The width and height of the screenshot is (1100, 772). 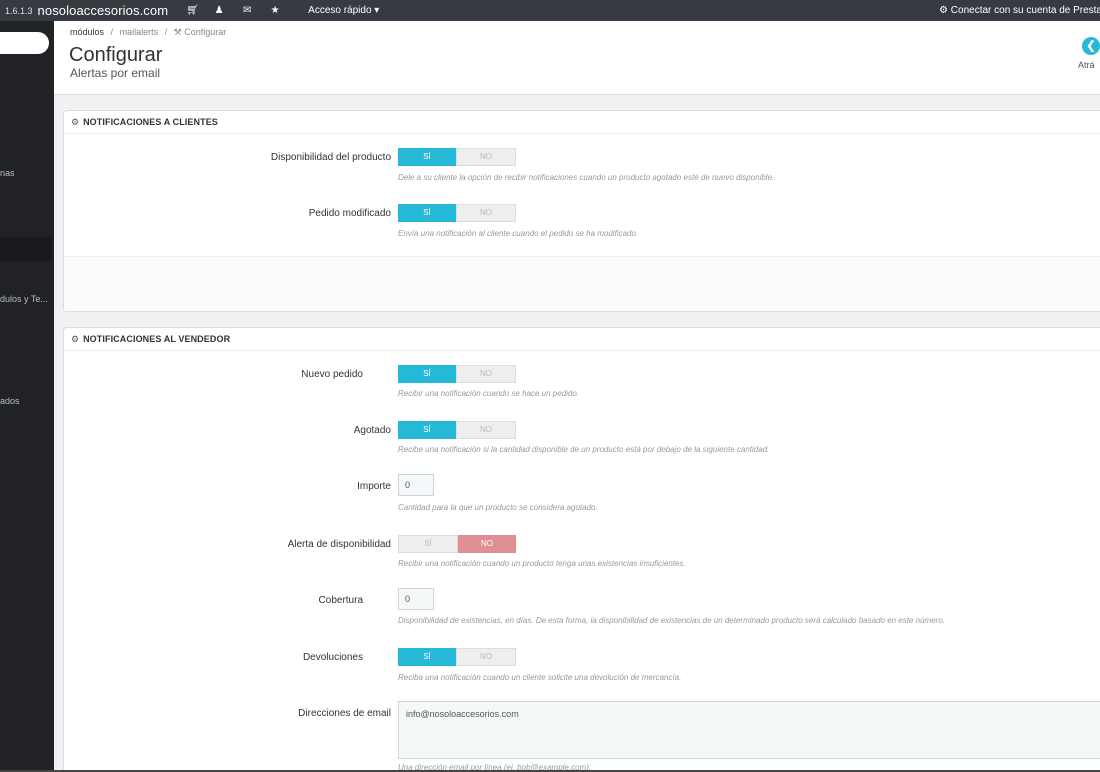 I want to click on breadcrumb-item-2: Configurar, so click(x=205, y=32).